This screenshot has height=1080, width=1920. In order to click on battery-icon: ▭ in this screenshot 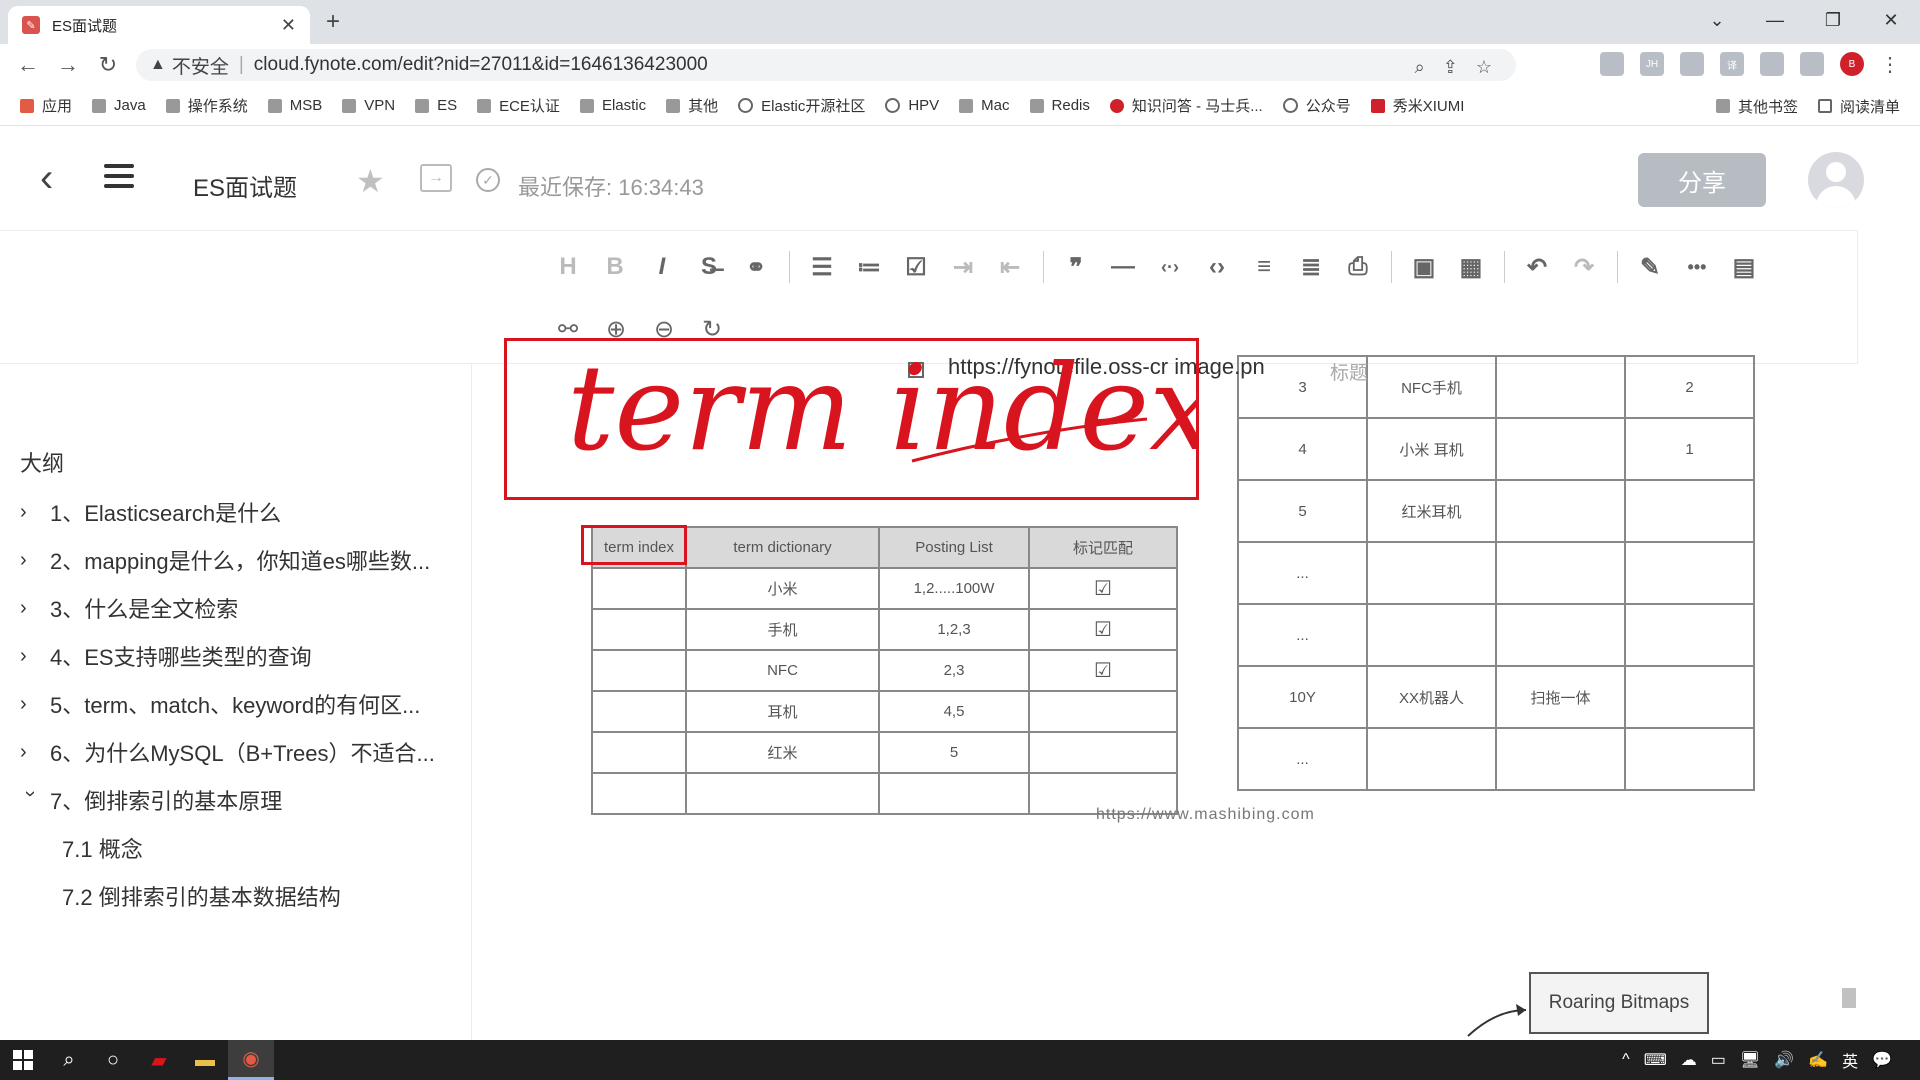, I will do `click(1718, 1060)`.